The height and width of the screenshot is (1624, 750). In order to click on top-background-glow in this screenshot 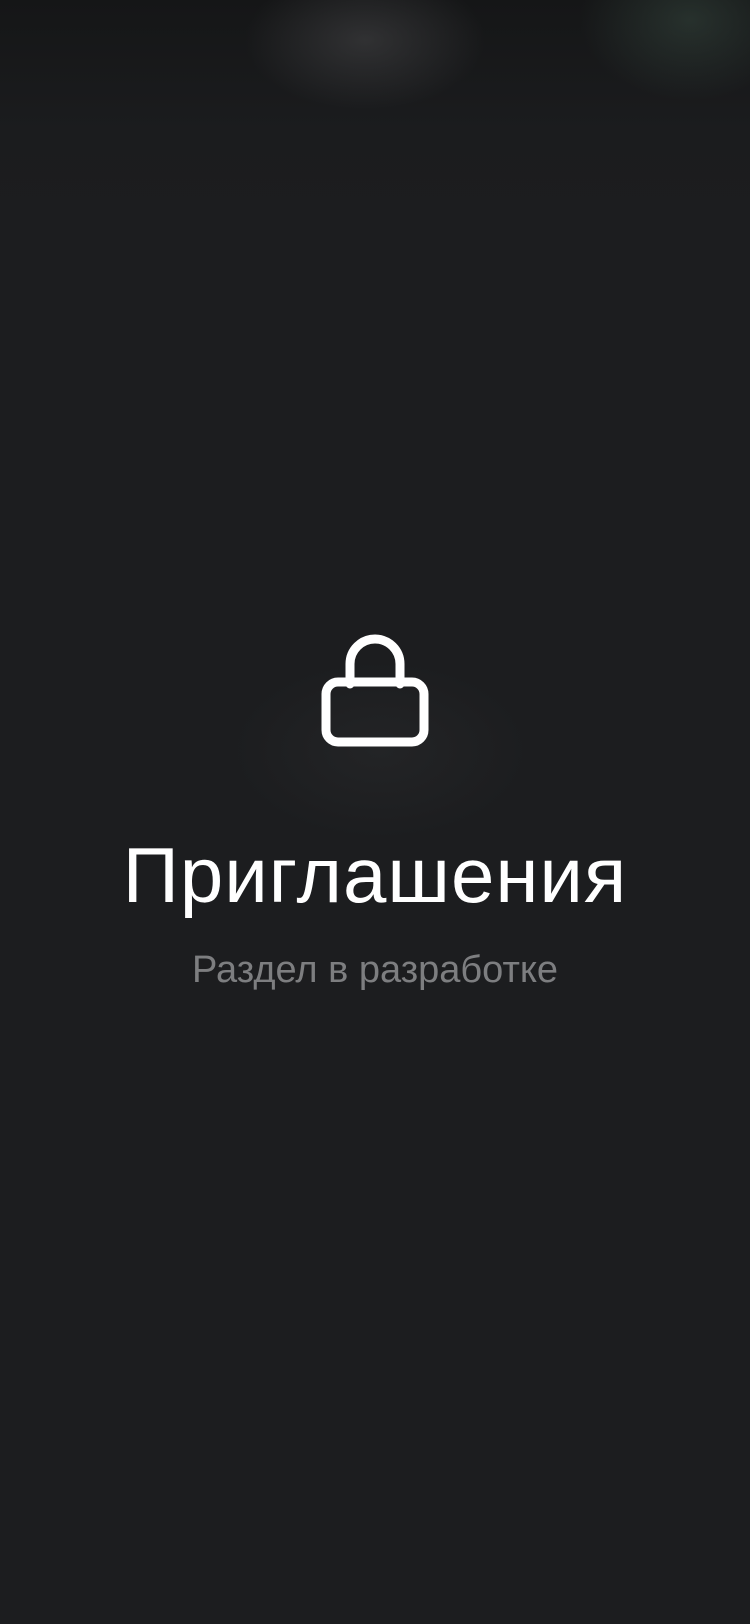, I will do `click(375, 110)`.